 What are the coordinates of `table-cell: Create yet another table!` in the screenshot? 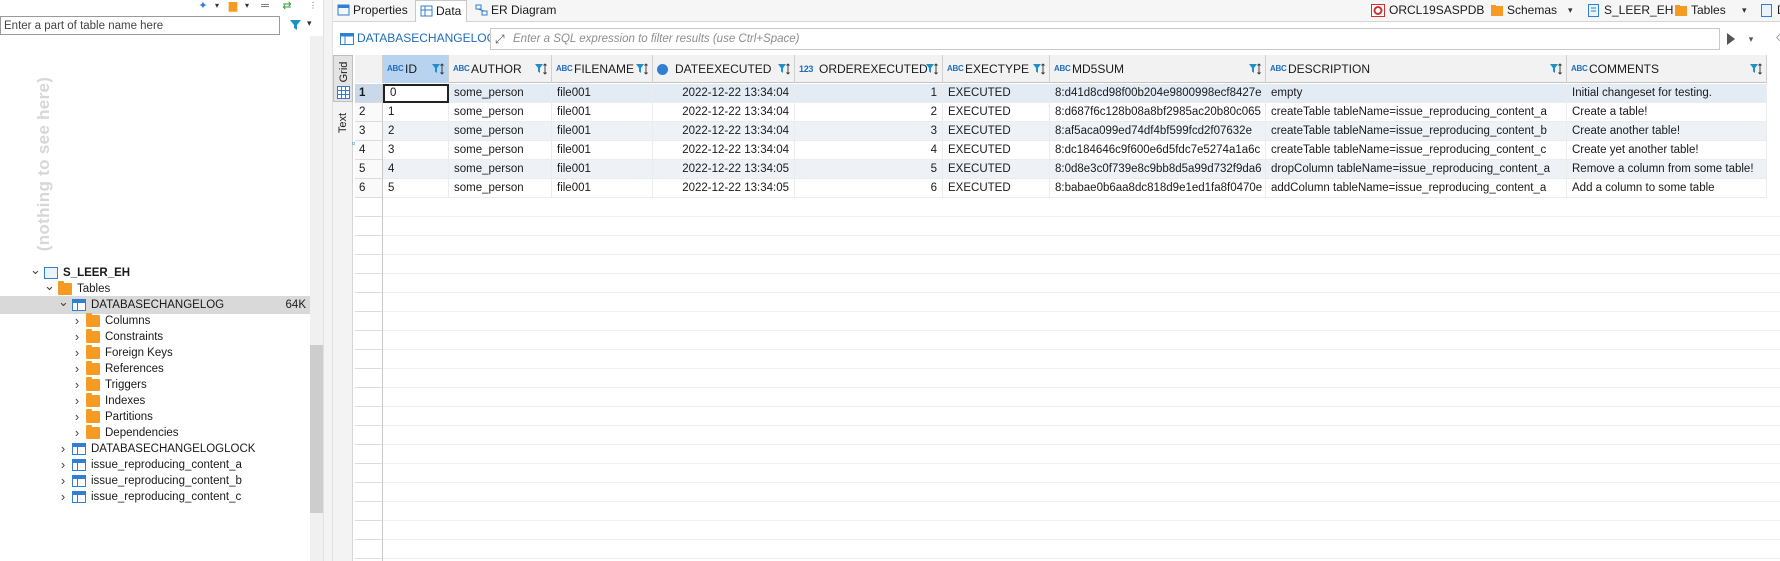 It's located at (1667, 150).